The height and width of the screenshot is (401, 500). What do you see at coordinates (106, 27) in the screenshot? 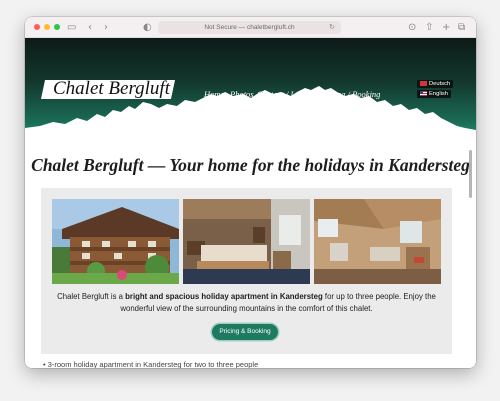
I see `forward-icon: ›` at bounding box center [106, 27].